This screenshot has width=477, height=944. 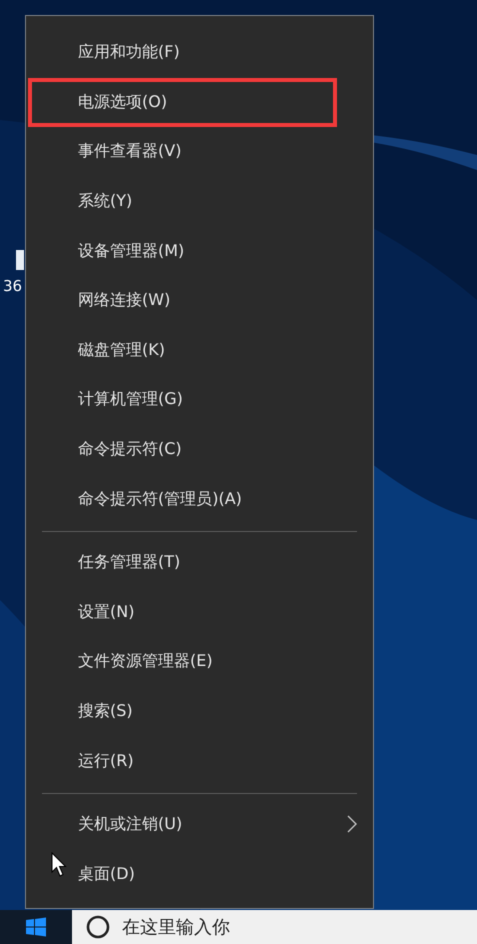 What do you see at coordinates (199, 563) in the screenshot?
I see `menu-item: 任务管理器(T)` at bounding box center [199, 563].